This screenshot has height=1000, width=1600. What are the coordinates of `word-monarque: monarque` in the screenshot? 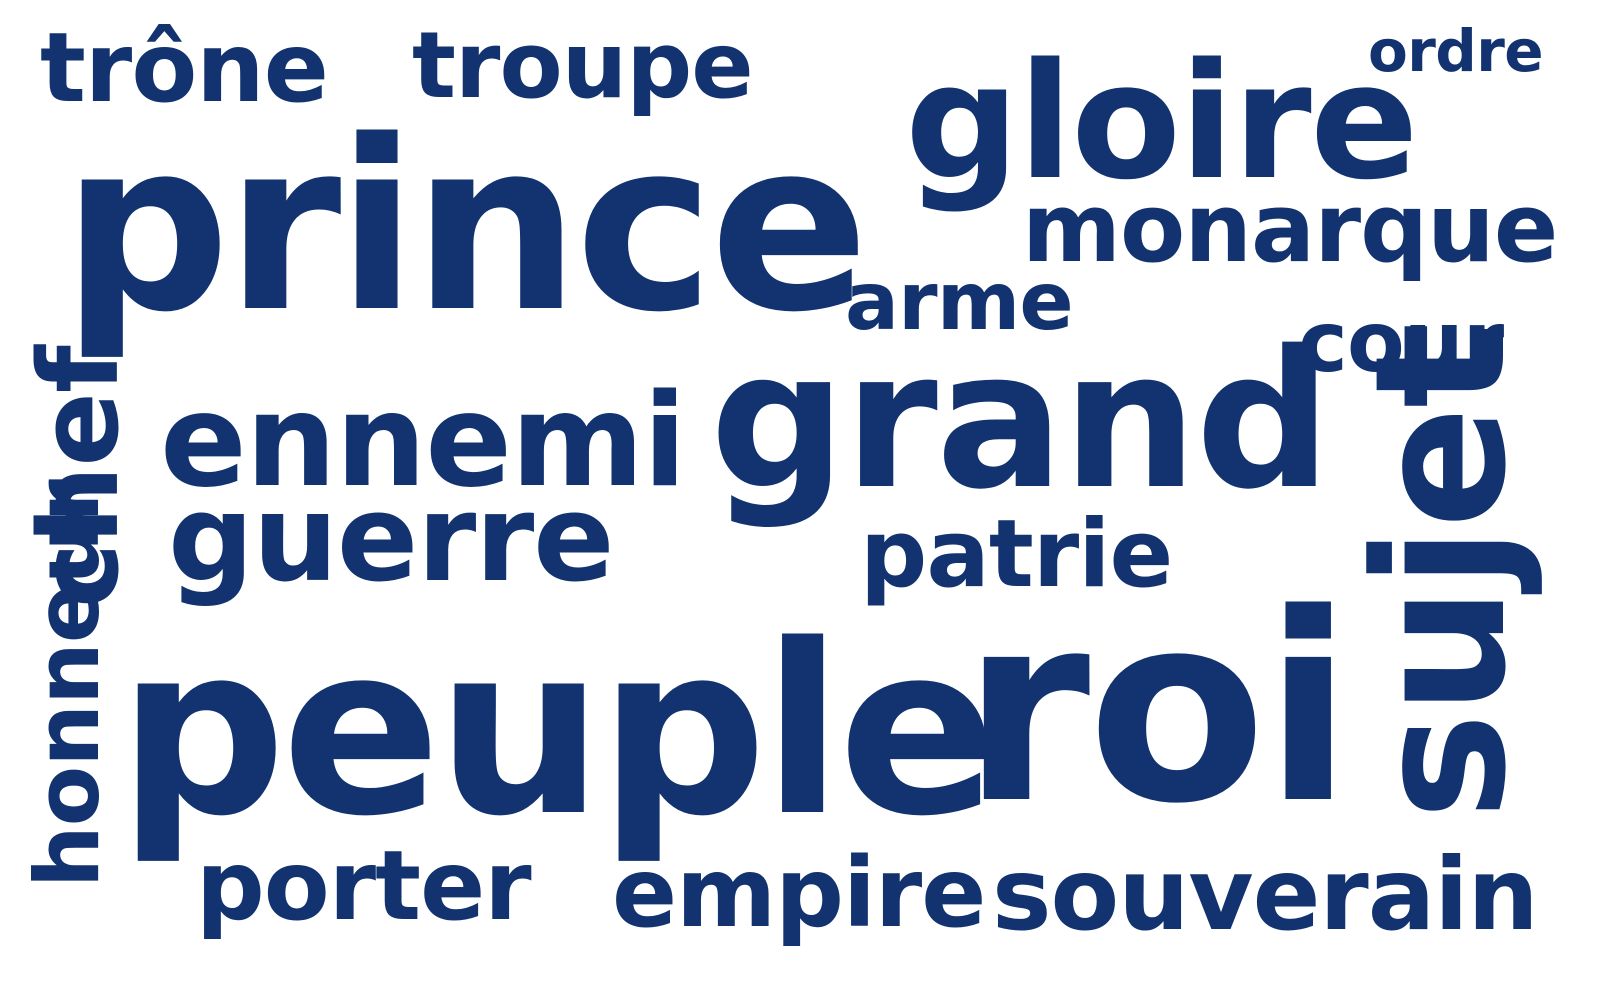 It's located at (1290, 229).